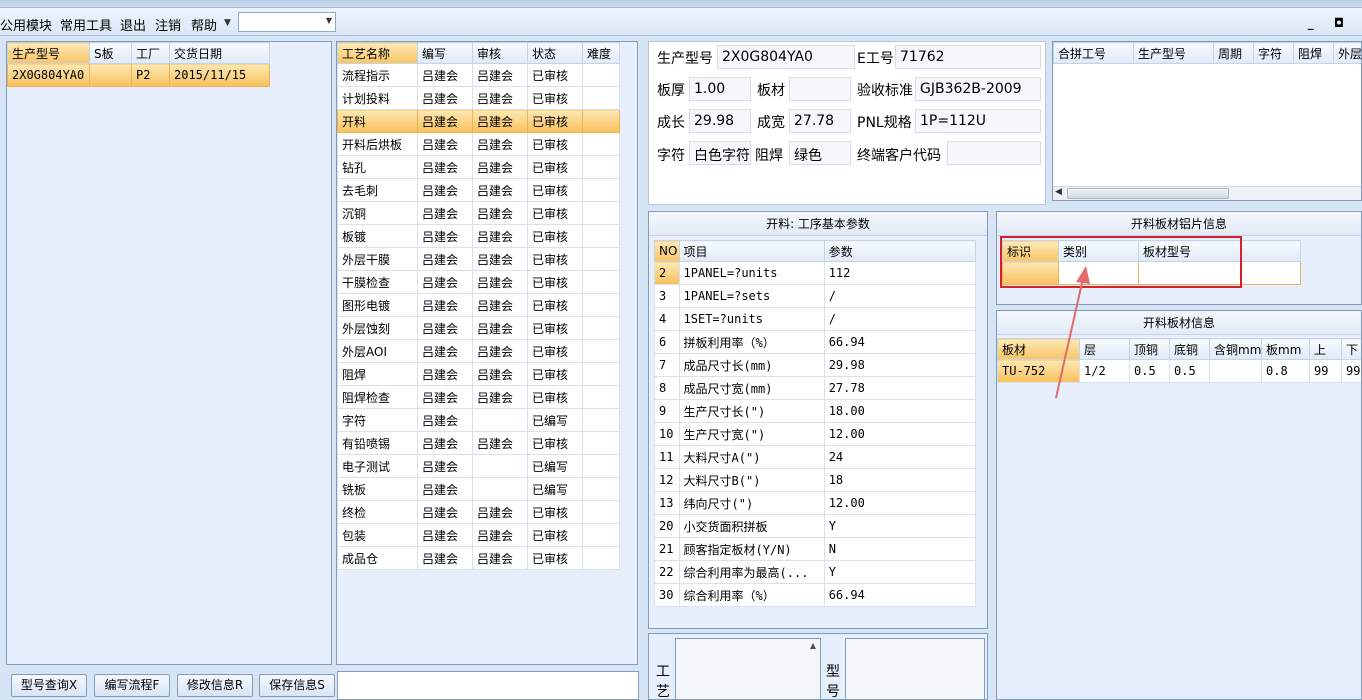  Describe the element at coordinates (478, 374) in the screenshot. I see `table-row: 阻焊 吕建会 吕建会 已审核` at that location.